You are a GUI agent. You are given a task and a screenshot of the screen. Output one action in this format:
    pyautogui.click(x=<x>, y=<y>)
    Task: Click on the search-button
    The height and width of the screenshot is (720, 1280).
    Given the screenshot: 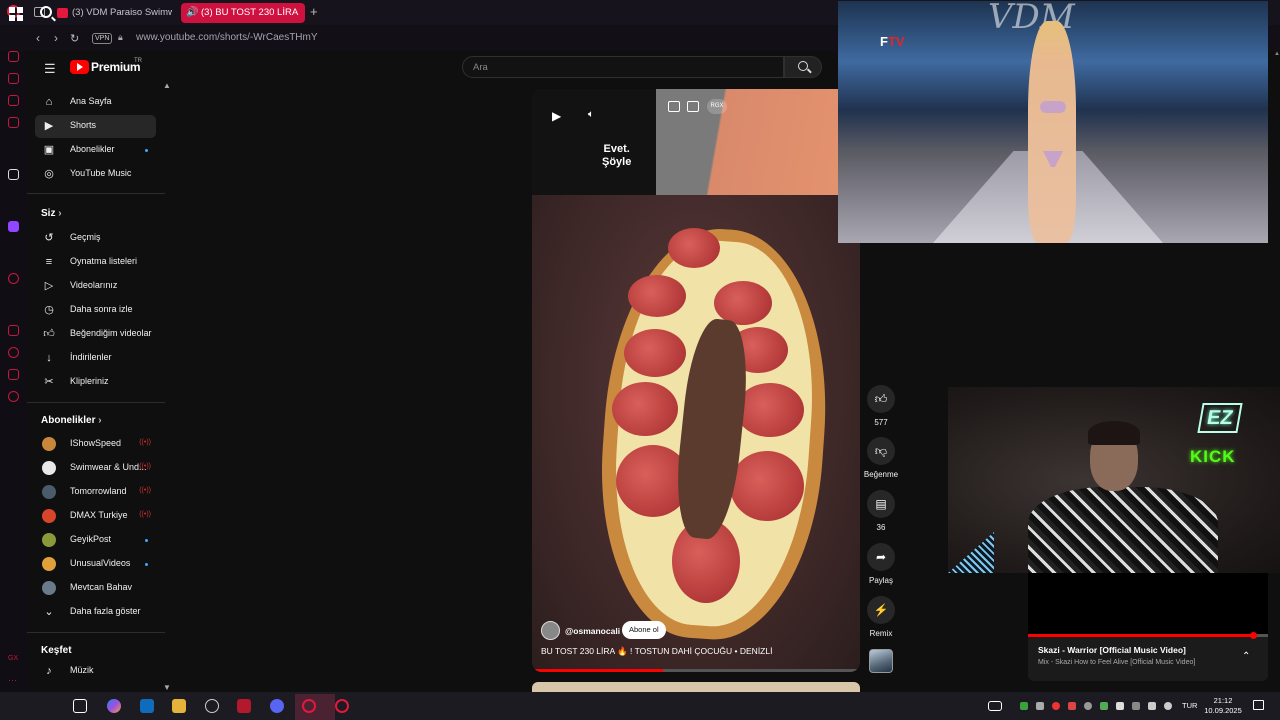 What is the action you would take?
    pyautogui.click(x=803, y=67)
    